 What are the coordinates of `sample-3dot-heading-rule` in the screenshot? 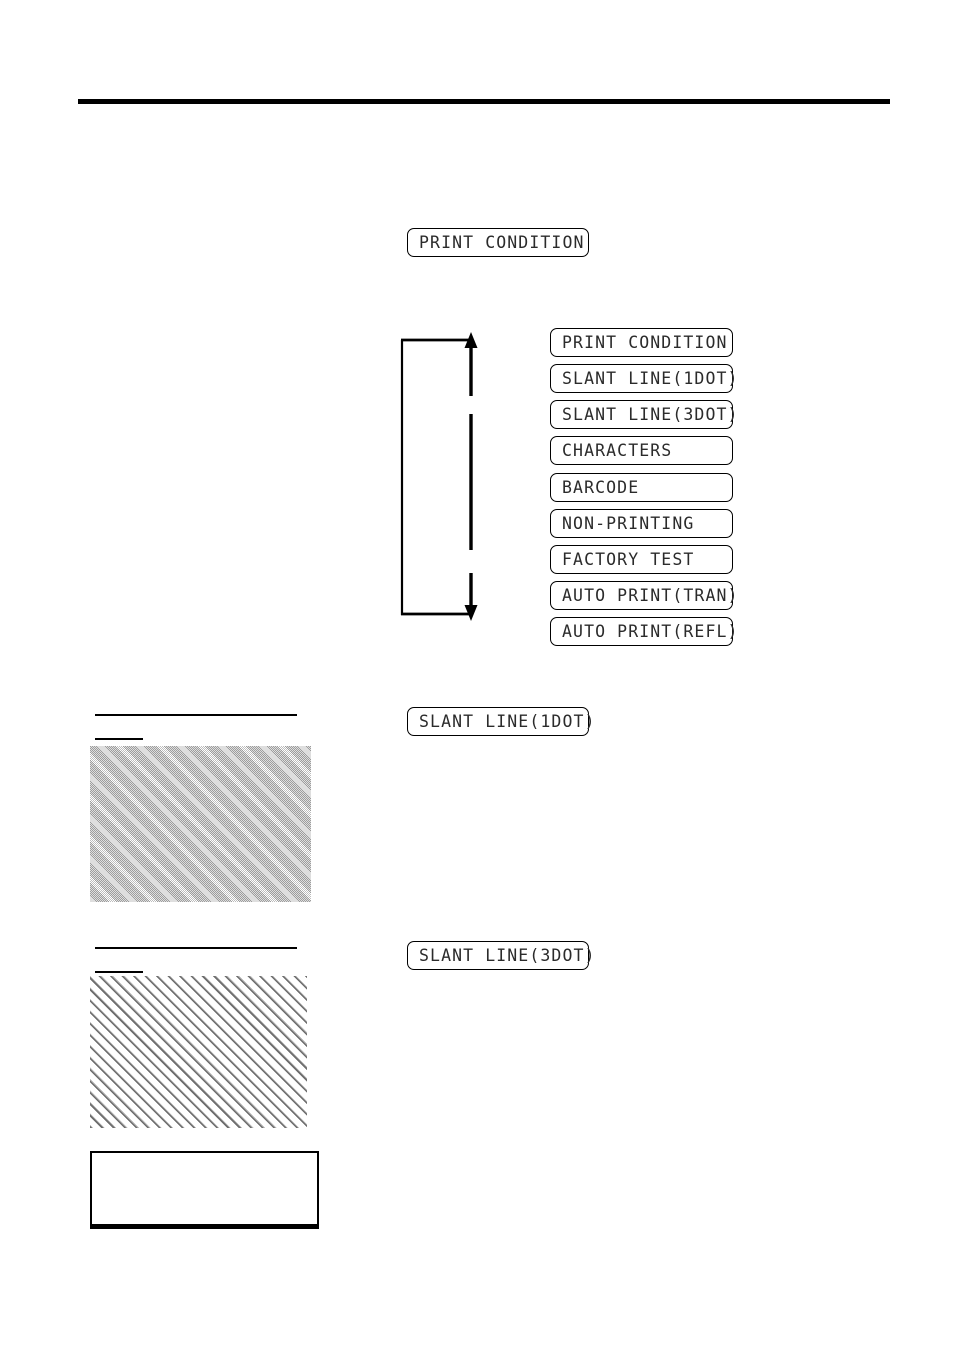 It's located at (196, 948).